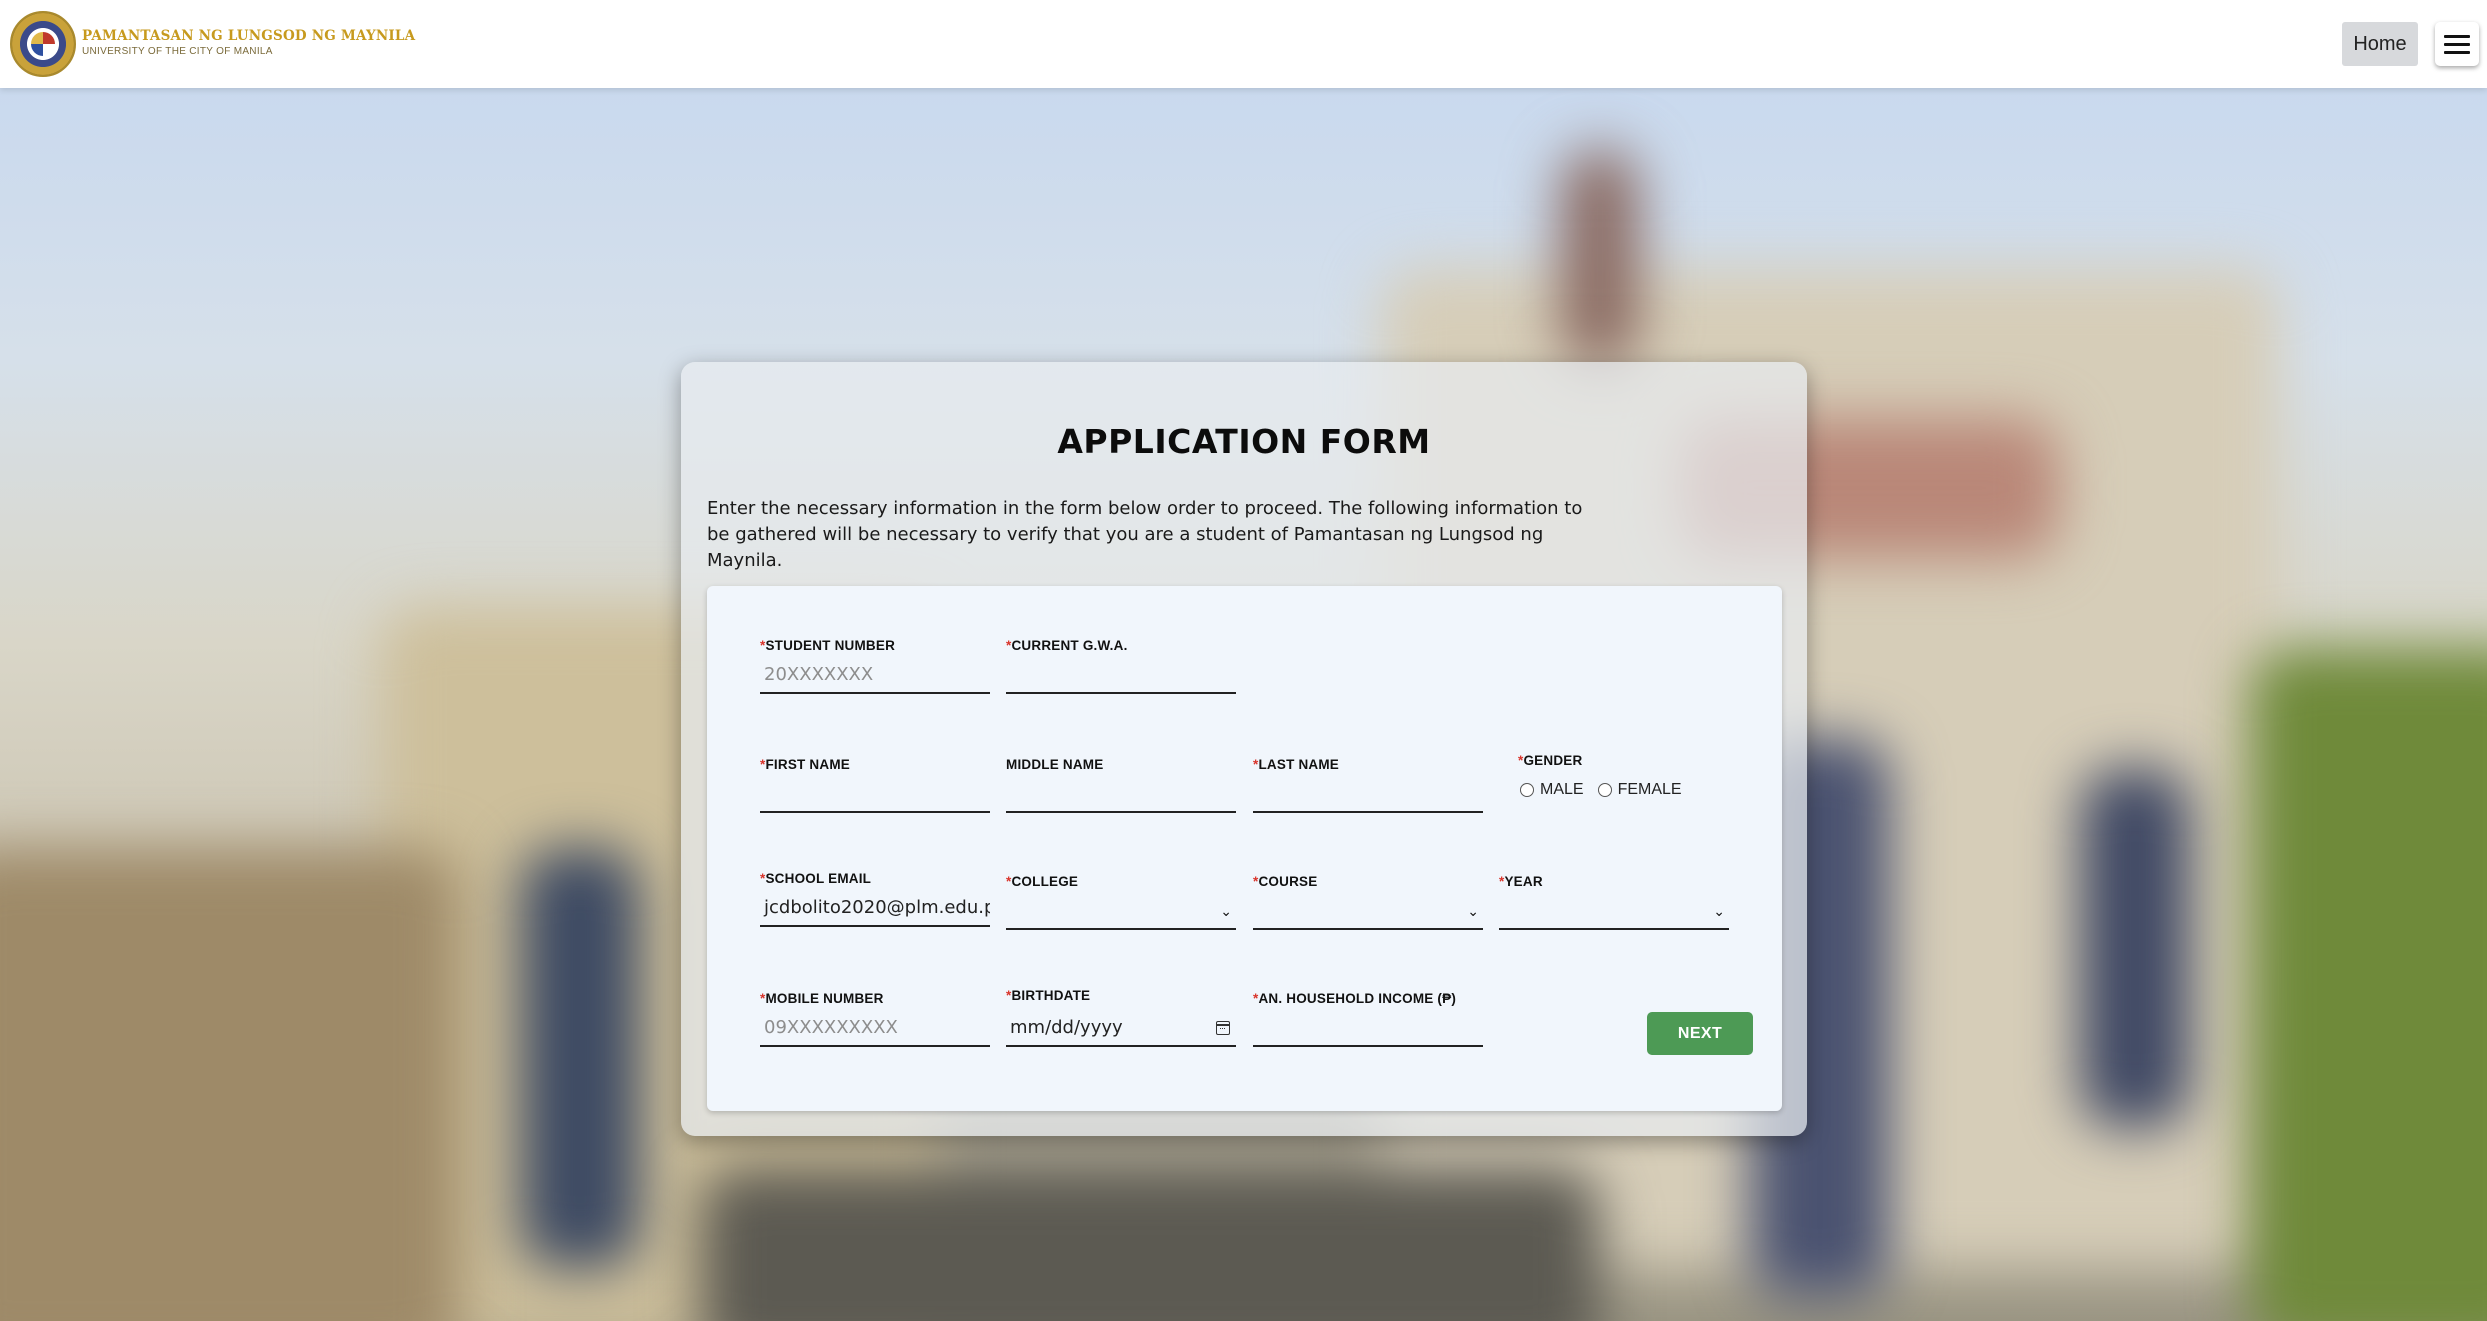 Image resolution: width=2487 pixels, height=1321 pixels. I want to click on middle-name-input, so click(1121, 795).